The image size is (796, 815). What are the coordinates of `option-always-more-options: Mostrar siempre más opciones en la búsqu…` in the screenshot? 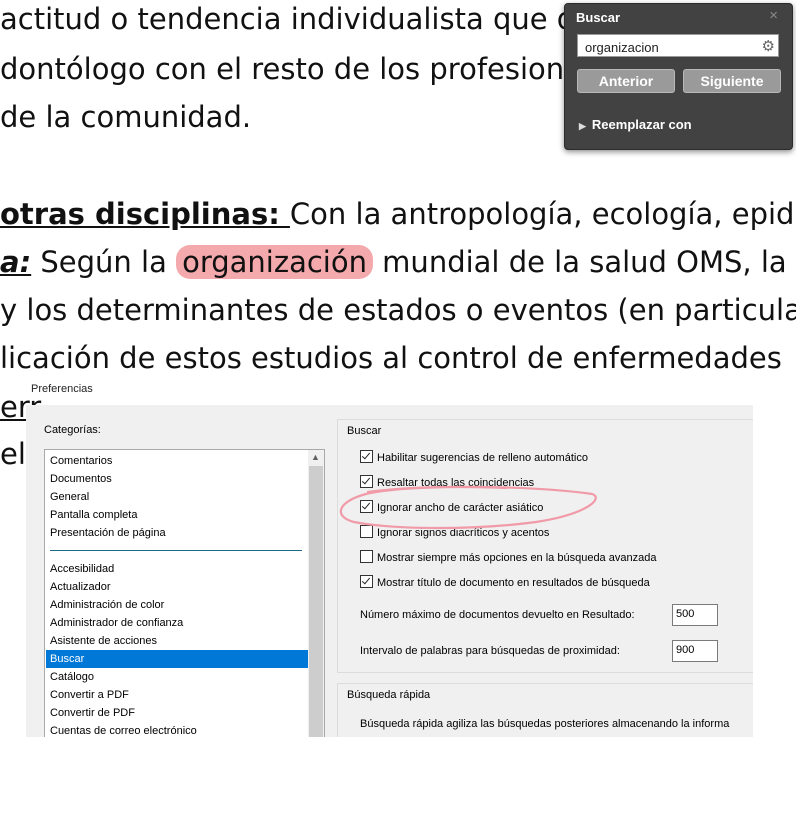 It's located at (508, 557).